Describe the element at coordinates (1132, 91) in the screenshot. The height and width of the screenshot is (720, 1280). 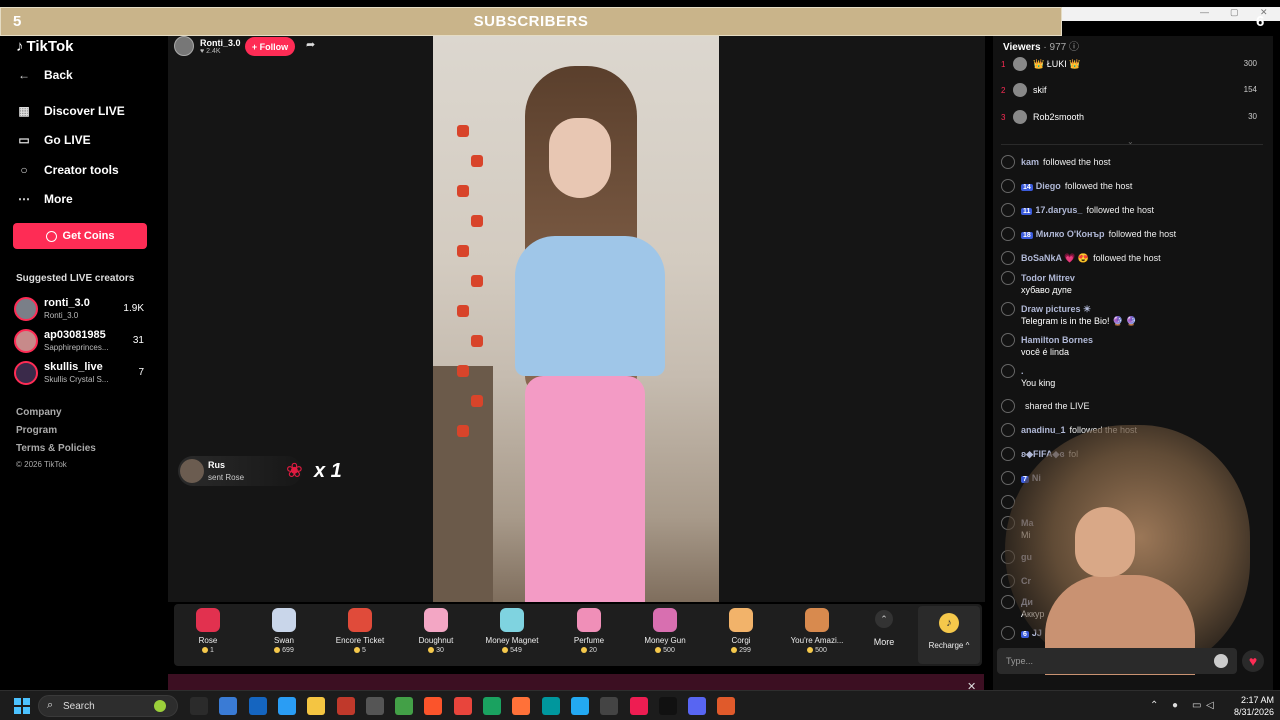
I see `top-viewer-row: 2 skif 154` at that location.